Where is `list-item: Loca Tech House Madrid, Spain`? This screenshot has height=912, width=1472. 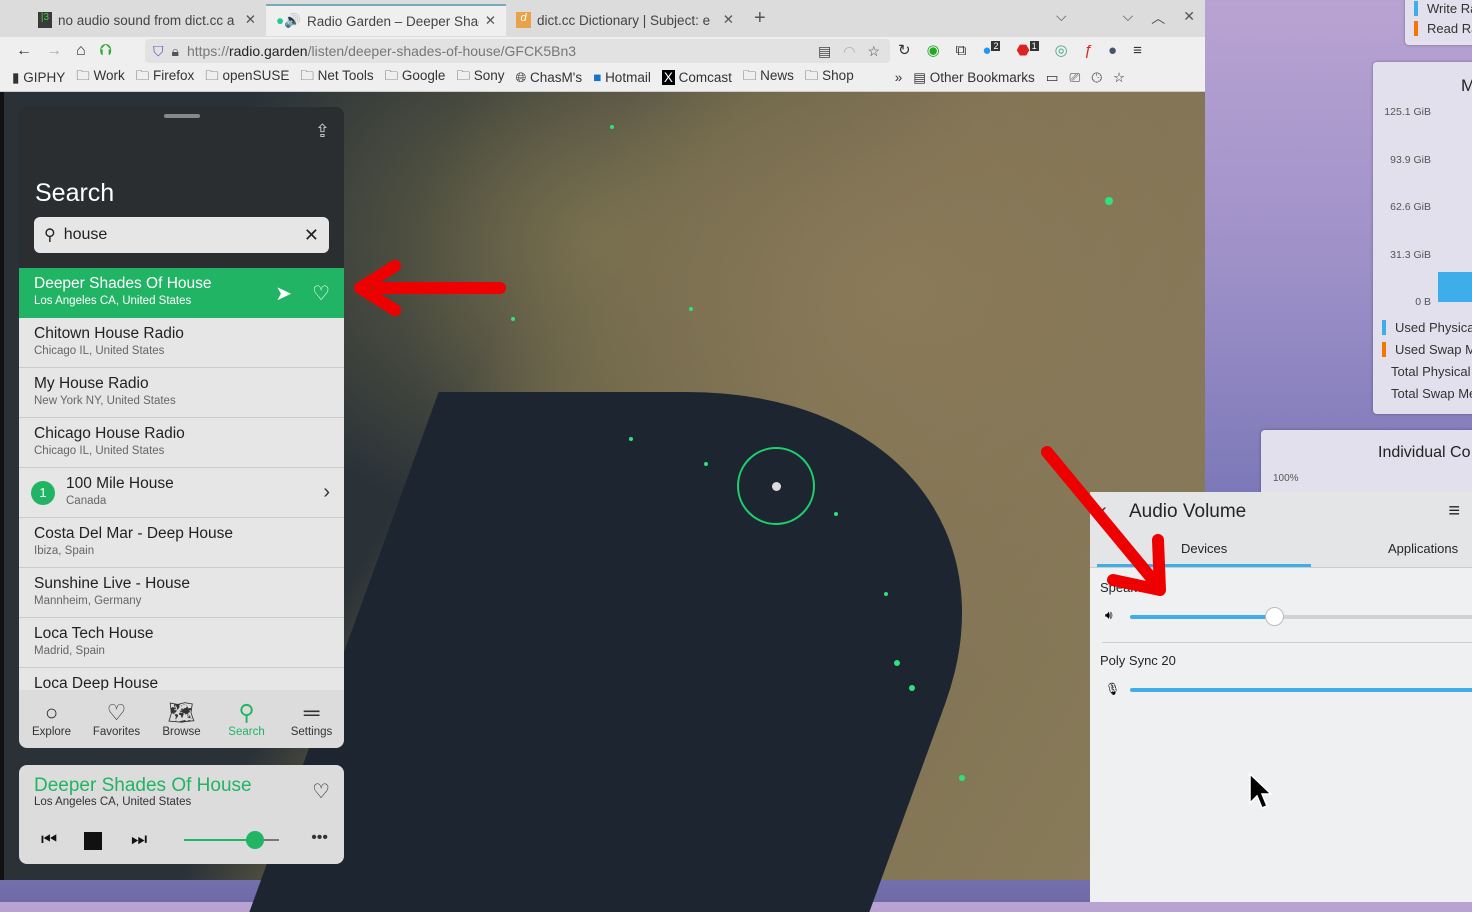 list-item: Loca Tech House Madrid, Spain is located at coordinates (181, 643).